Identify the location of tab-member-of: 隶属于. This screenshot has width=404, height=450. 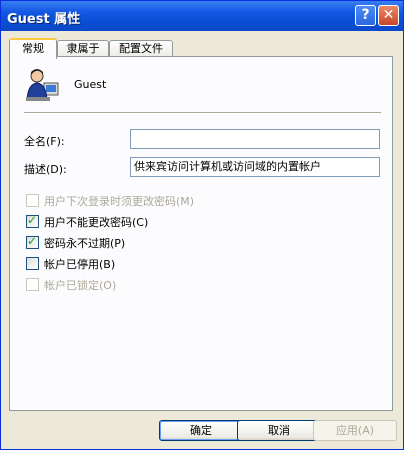
(83, 48).